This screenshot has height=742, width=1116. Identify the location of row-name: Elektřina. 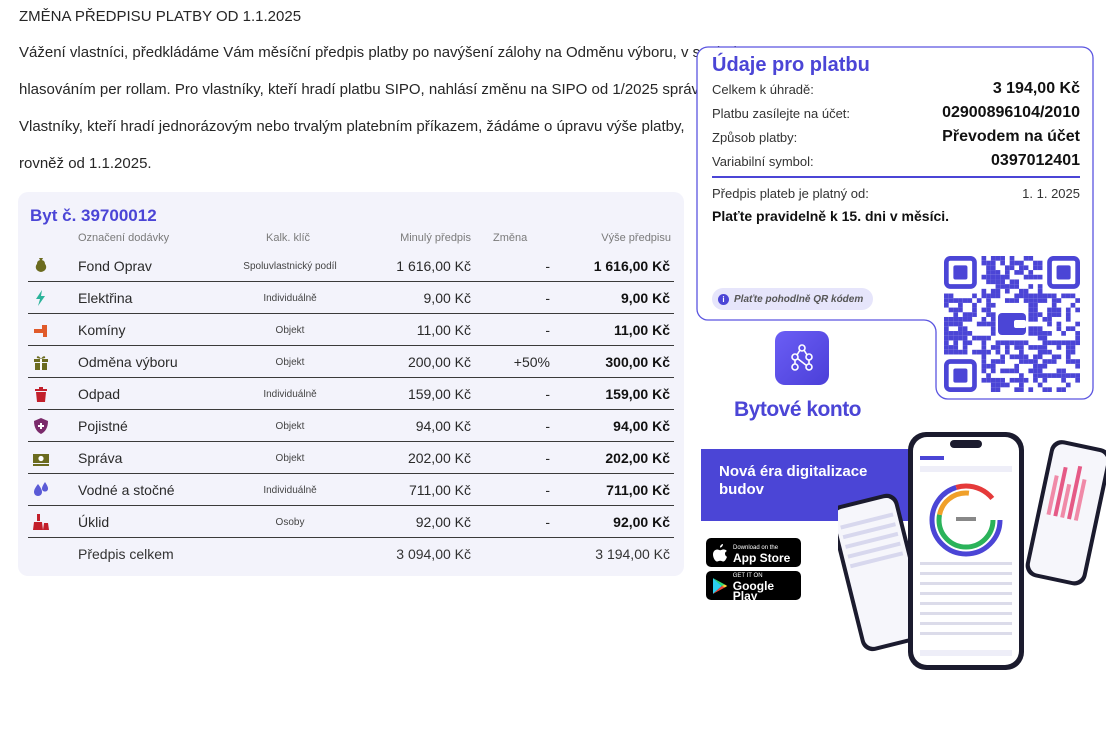
(105, 298).